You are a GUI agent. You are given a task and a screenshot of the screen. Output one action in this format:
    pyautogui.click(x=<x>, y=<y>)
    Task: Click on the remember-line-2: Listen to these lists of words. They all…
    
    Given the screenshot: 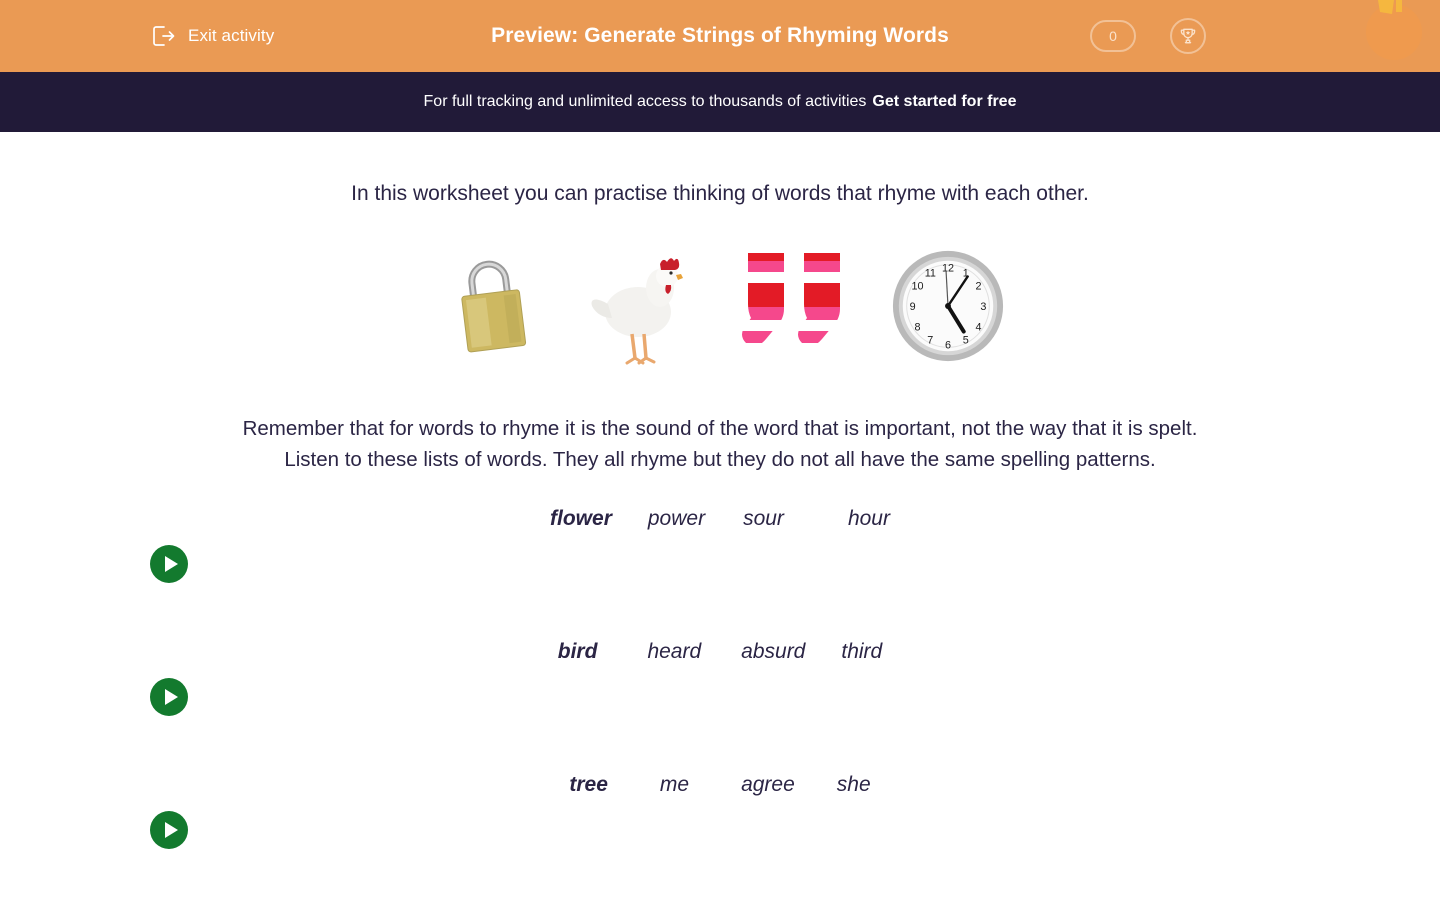 What is the action you would take?
    pyautogui.click(x=720, y=460)
    